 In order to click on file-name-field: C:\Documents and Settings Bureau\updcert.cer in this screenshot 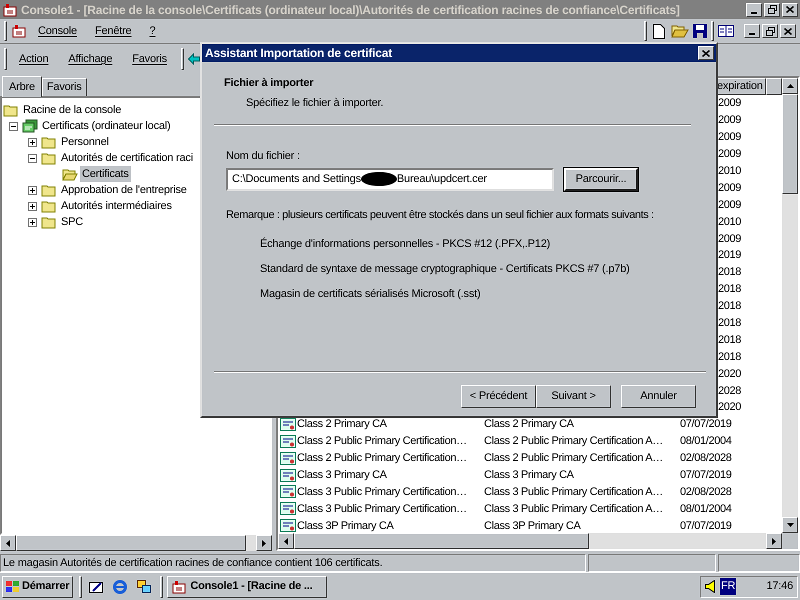, I will do `click(390, 179)`.